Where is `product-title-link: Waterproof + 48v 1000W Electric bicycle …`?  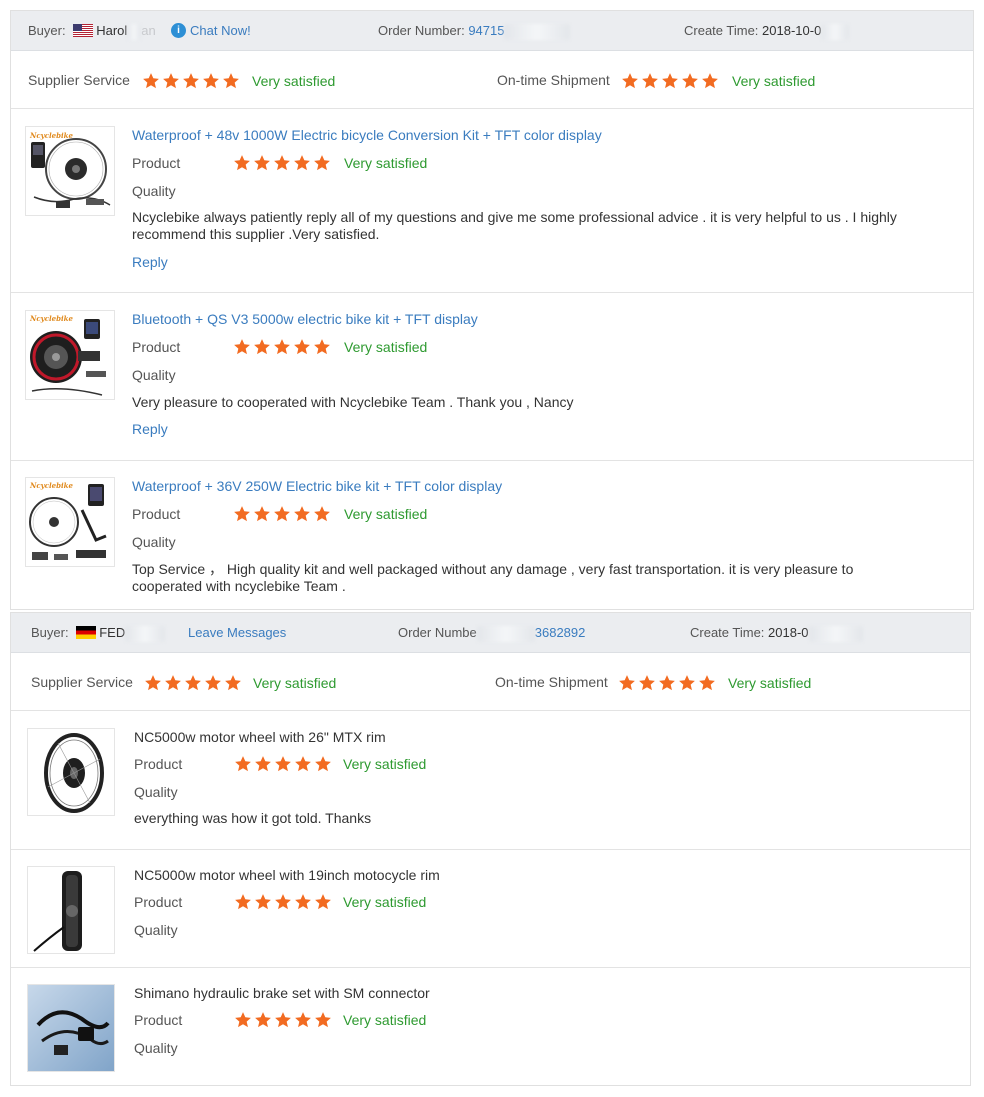
product-title-link: Waterproof + 48v 1000W Electric bicycle … is located at coordinates (367, 135).